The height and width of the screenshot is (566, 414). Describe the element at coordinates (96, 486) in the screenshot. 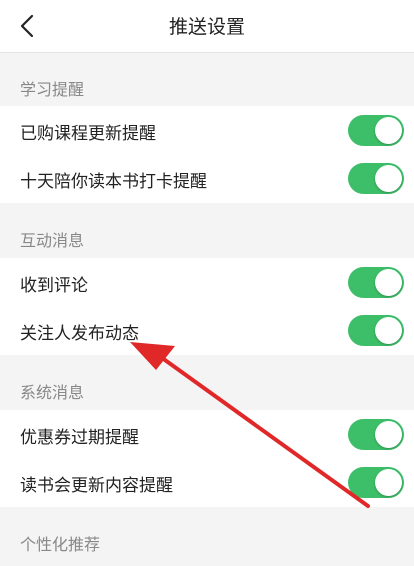

I see `setting-label: 读书会更新内容提醒` at that location.